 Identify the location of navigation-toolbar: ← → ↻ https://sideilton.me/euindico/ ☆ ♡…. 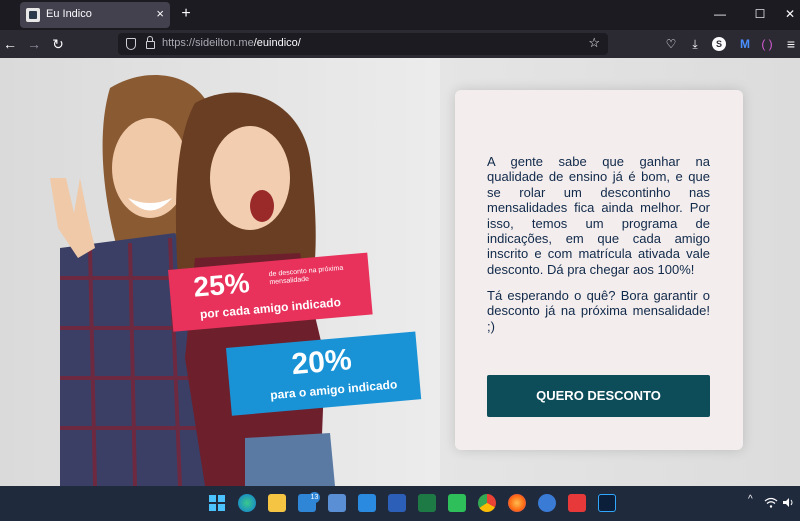
(400, 44).